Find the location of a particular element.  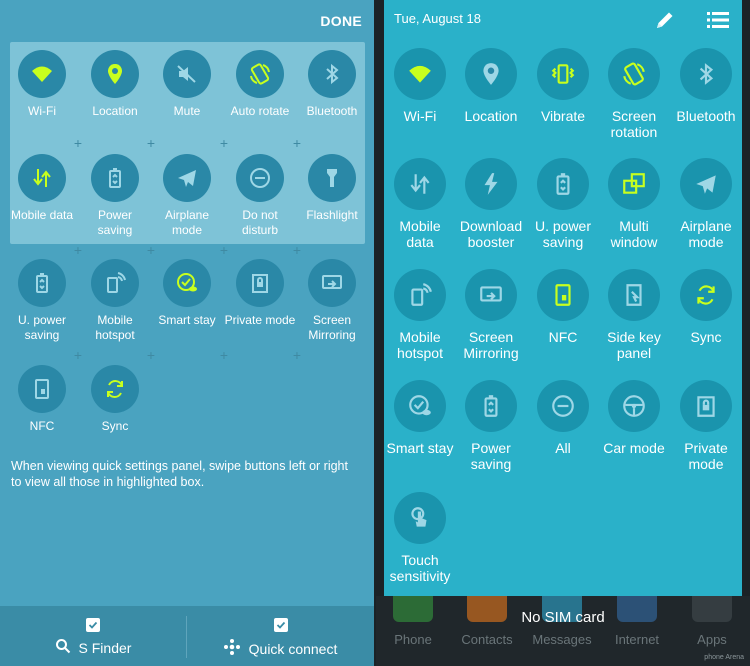

auto-rotate-icon is located at coordinates (260, 74).